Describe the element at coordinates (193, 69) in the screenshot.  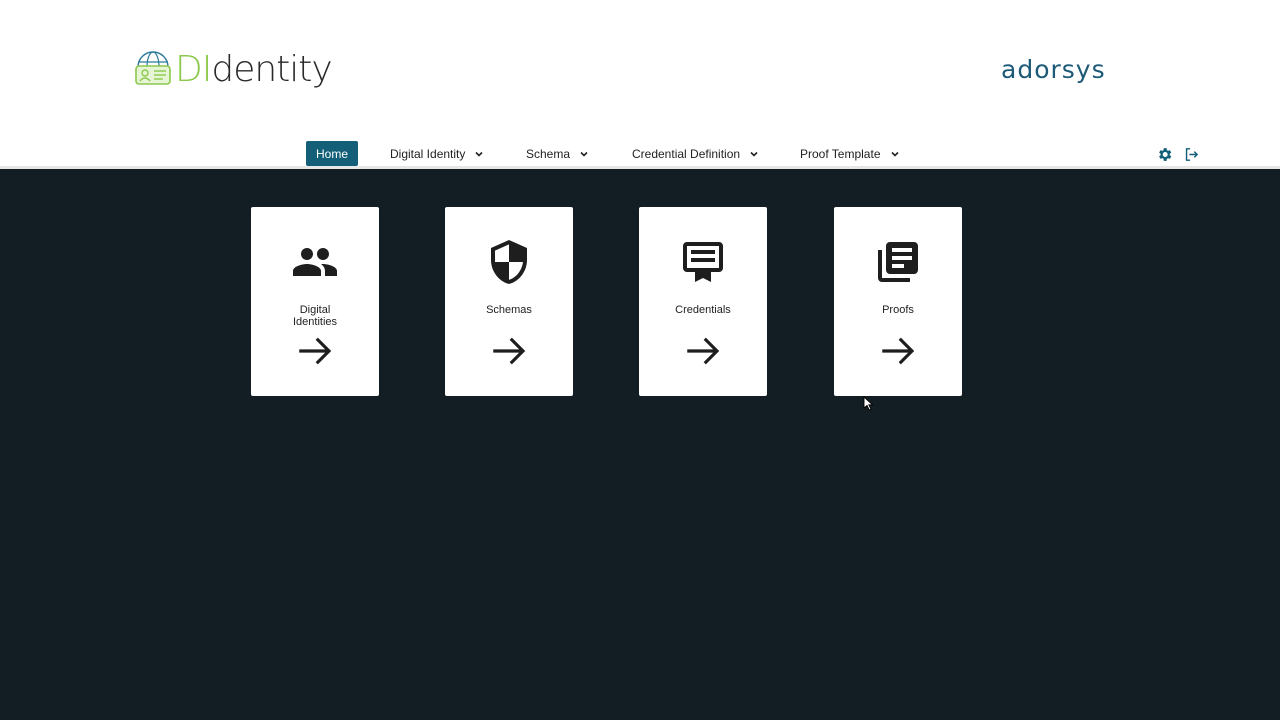
I see `logo-di: DI` at that location.